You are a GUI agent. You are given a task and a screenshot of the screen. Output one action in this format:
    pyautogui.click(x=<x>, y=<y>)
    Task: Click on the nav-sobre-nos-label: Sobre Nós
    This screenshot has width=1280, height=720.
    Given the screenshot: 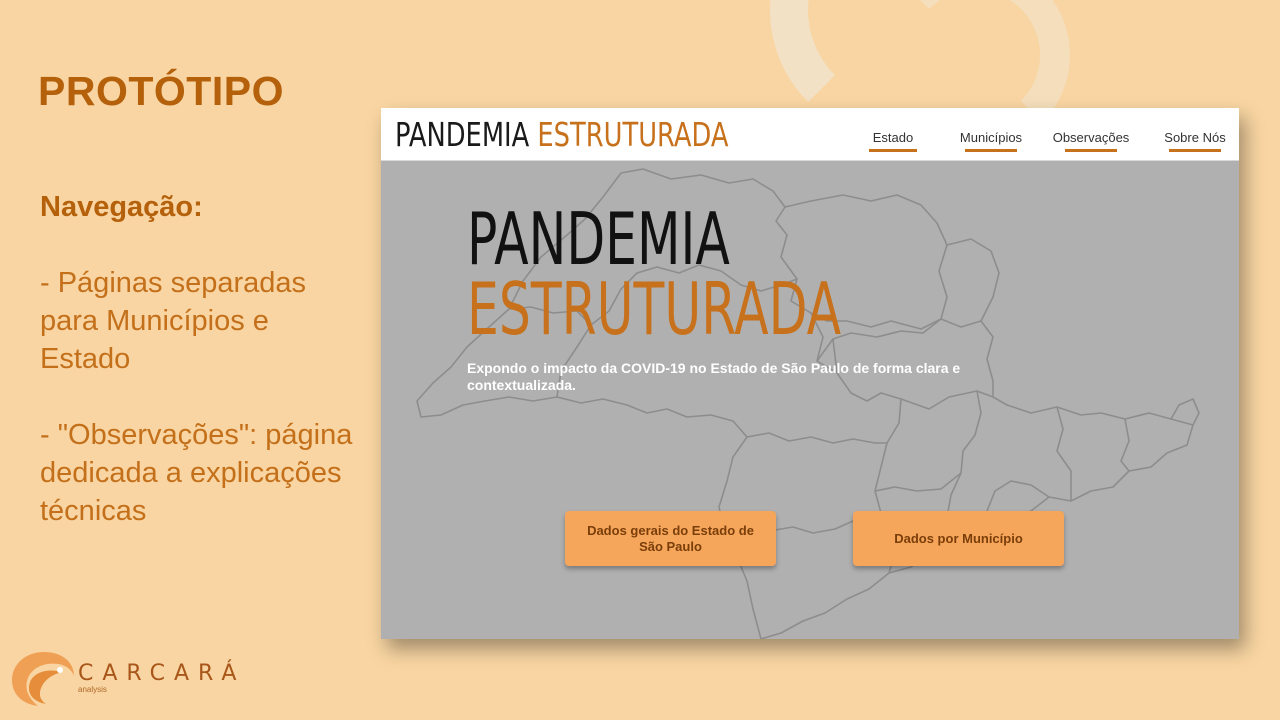 What is the action you would take?
    pyautogui.click(x=1195, y=137)
    